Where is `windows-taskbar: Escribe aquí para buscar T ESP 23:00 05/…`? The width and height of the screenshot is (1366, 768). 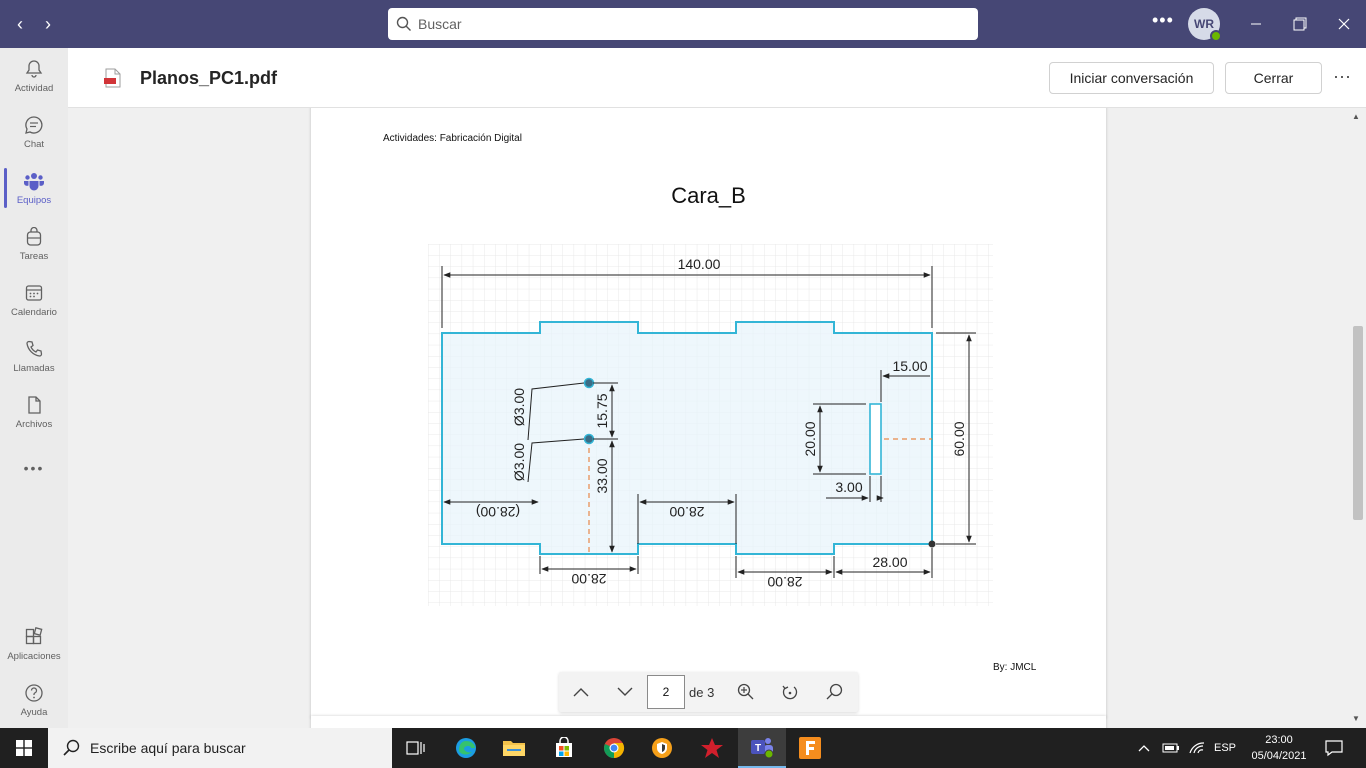 windows-taskbar: Escribe aquí para buscar T ESP 23:00 05/… is located at coordinates (683, 748).